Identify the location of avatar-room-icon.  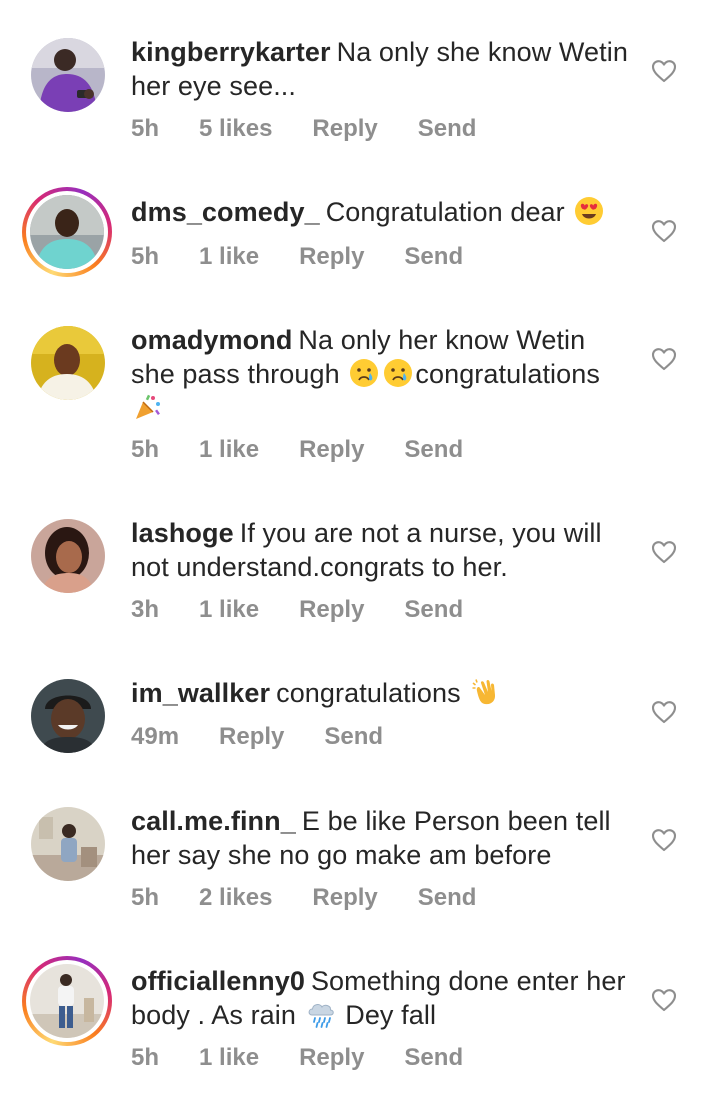
(68, 844).